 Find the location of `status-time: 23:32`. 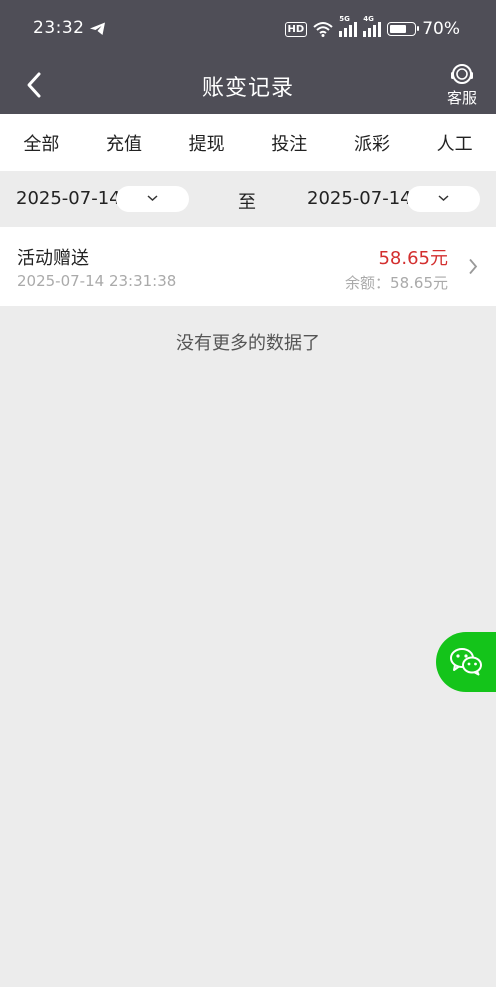

status-time: 23:32 is located at coordinates (59, 28).